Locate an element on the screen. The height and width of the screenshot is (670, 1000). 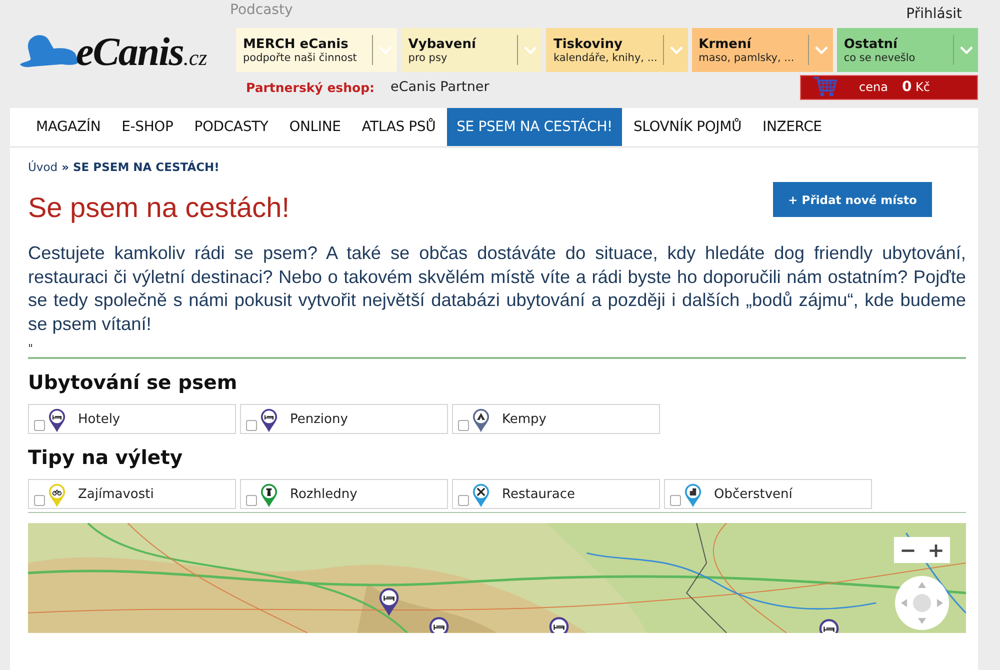
category-subtitle: pro psy is located at coordinates (428, 58).